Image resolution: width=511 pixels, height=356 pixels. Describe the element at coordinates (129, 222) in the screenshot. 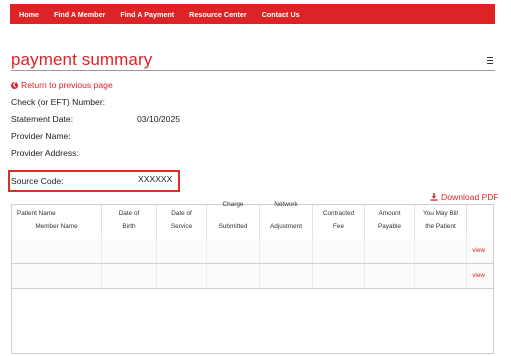

I see `col-date-of-birth: Date of Birth` at that location.